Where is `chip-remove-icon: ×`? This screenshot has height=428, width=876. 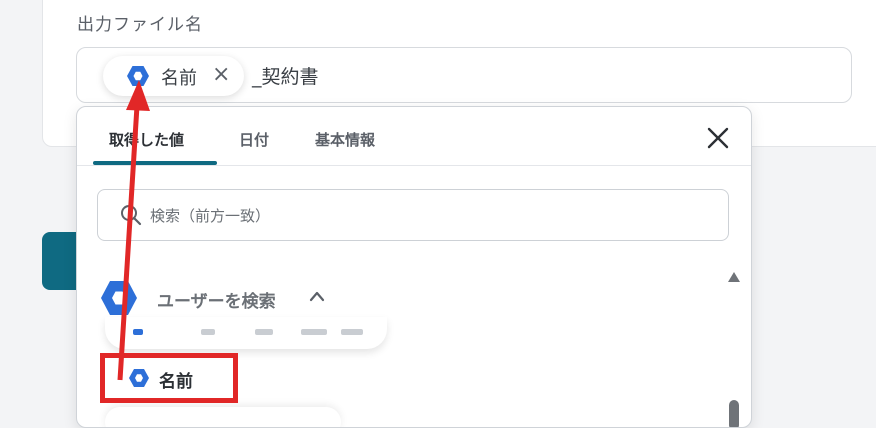
chip-remove-icon: × is located at coordinates (221, 75).